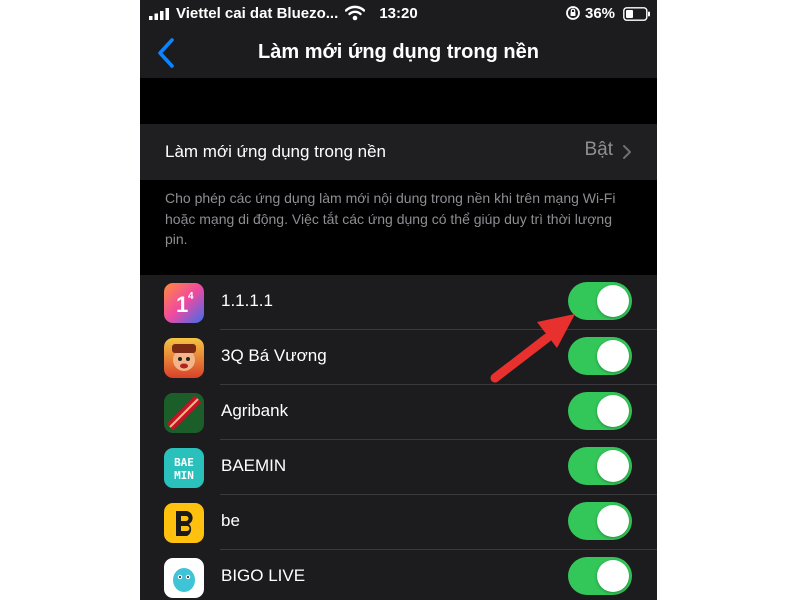  Describe the element at coordinates (398, 575) in the screenshot. I see `app-row: BIGO LIVE` at that location.